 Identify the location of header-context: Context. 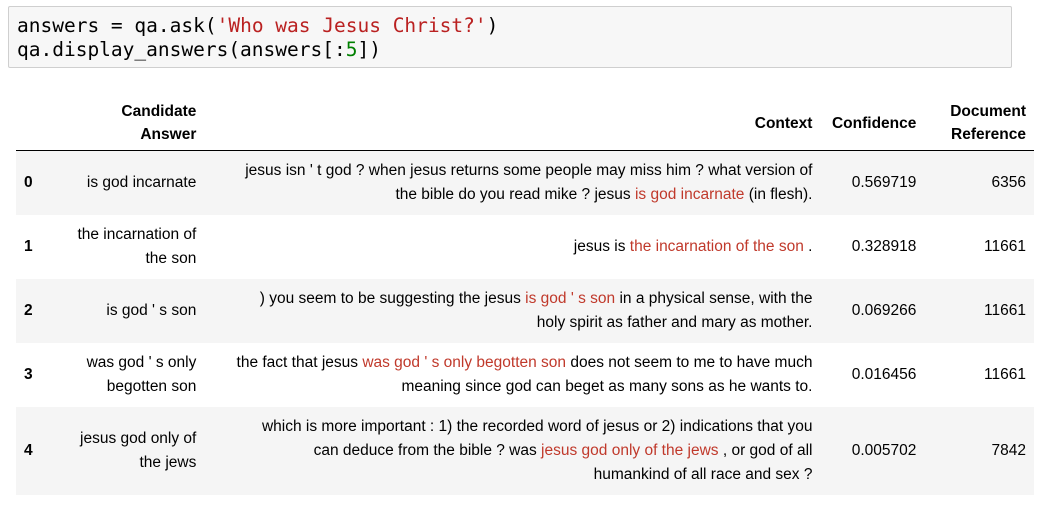
(783, 123).